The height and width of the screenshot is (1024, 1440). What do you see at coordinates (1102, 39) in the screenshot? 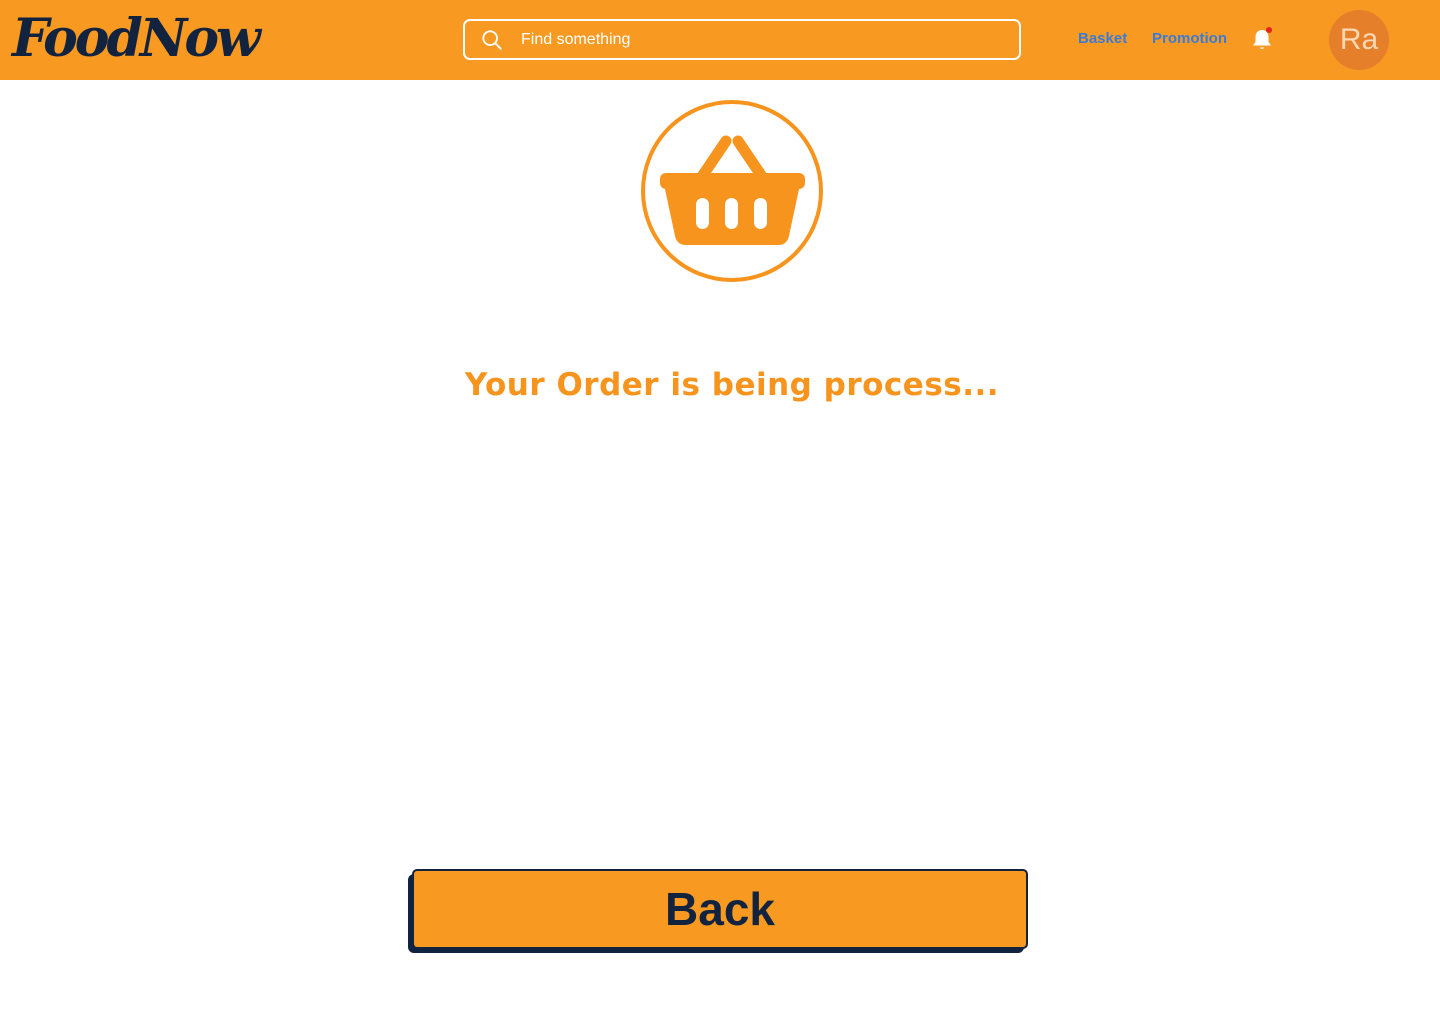
I see `nav-basket-link: Basket` at bounding box center [1102, 39].